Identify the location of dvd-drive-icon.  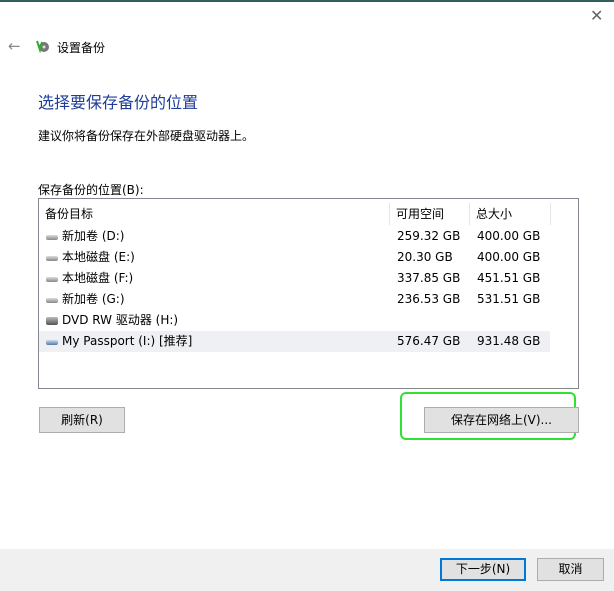
(52, 321).